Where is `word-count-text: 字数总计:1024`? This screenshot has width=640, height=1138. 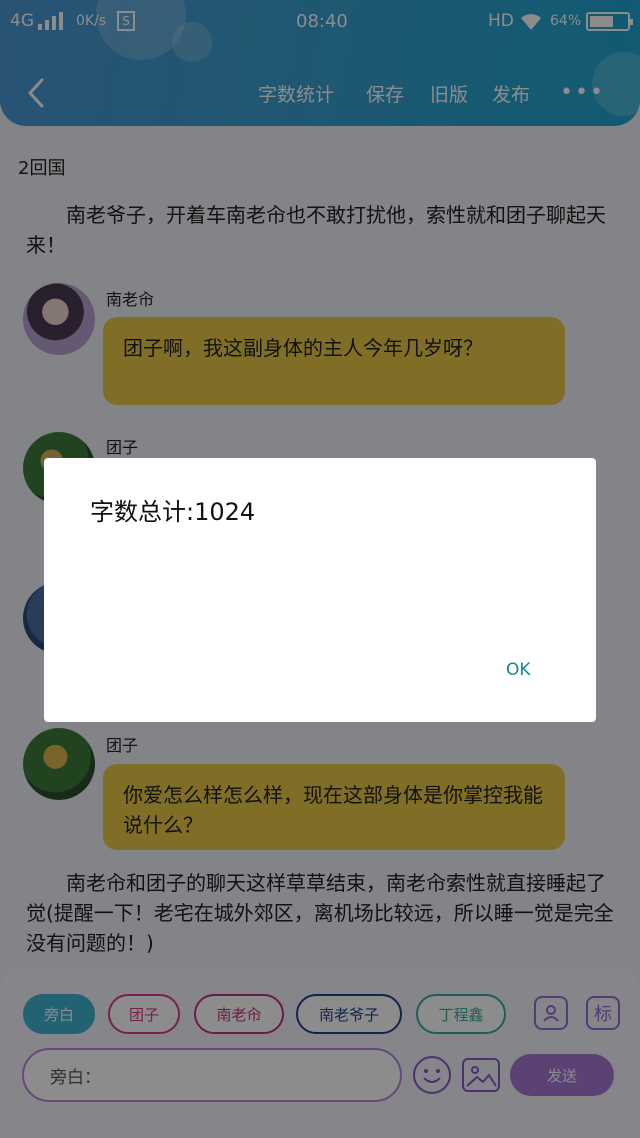
word-count-text: 字数总计:1024 is located at coordinates (173, 512).